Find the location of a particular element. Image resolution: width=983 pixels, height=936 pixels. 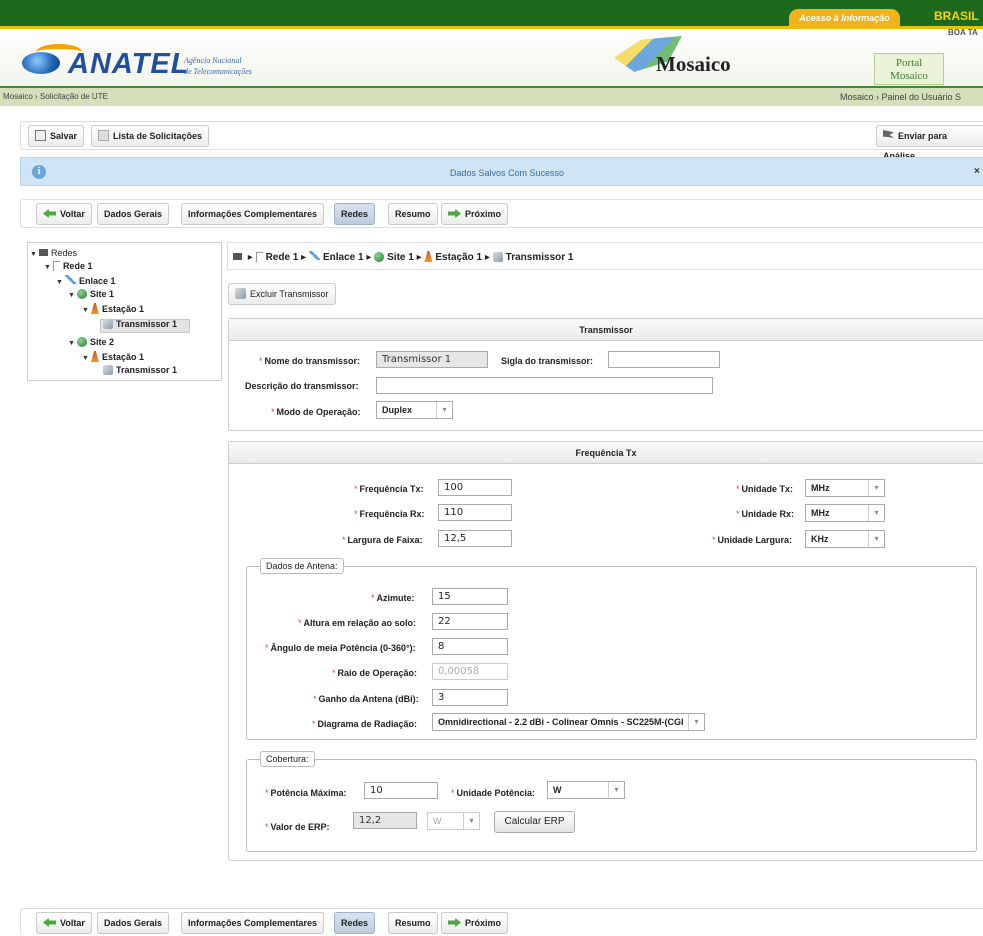

close-icon: × is located at coordinates (977, 171).